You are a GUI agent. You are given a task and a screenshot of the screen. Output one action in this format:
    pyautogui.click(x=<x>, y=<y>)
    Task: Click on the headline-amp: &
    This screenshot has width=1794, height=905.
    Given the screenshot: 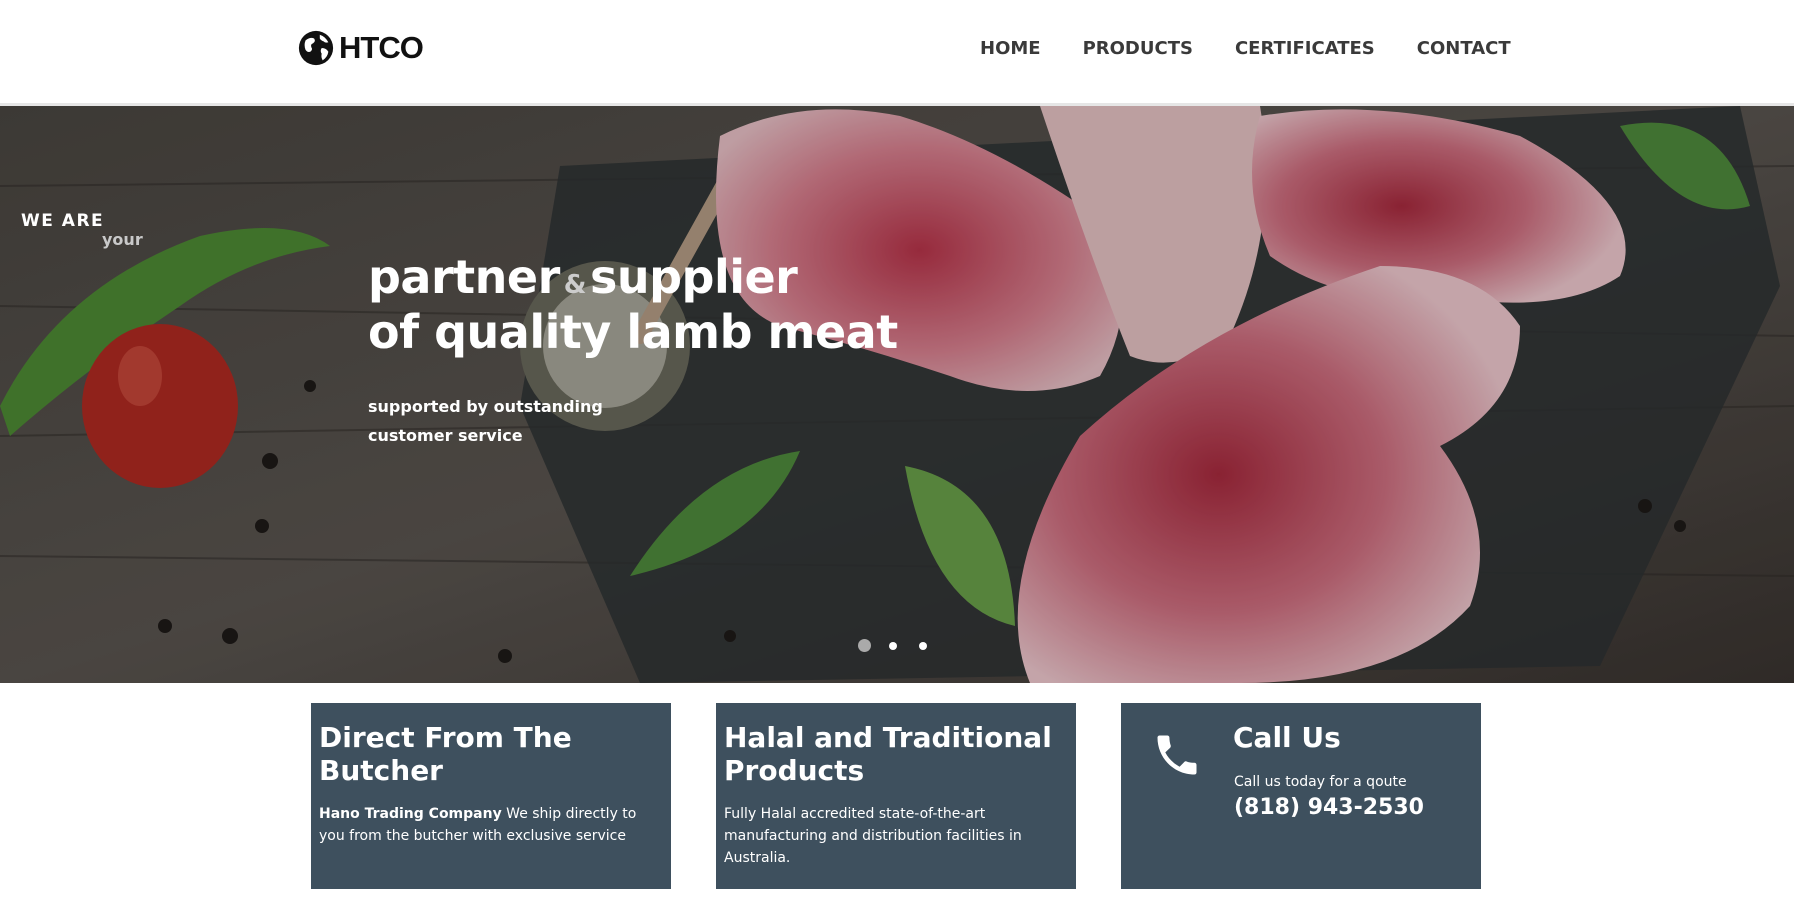 What is the action you would take?
    pyautogui.click(x=575, y=285)
    